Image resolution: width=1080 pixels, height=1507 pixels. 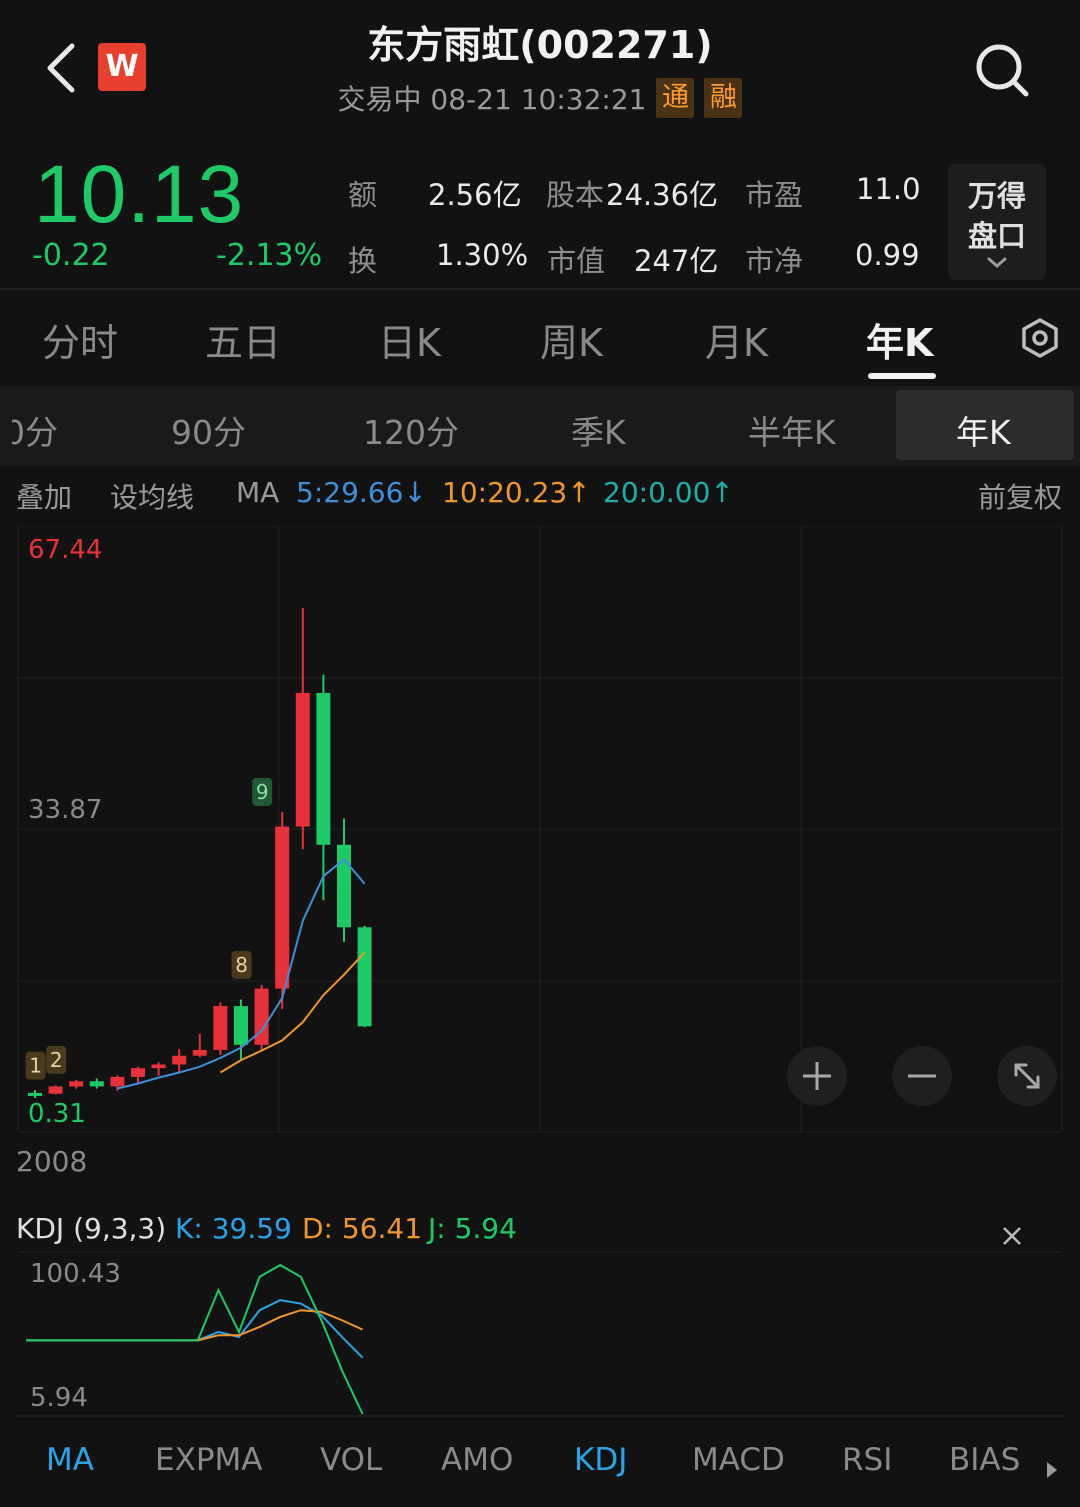 What do you see at coordinates (363, 195) in the screenshot?
I see `turnover-amount-label: 额` at bounding box center [363, 195].